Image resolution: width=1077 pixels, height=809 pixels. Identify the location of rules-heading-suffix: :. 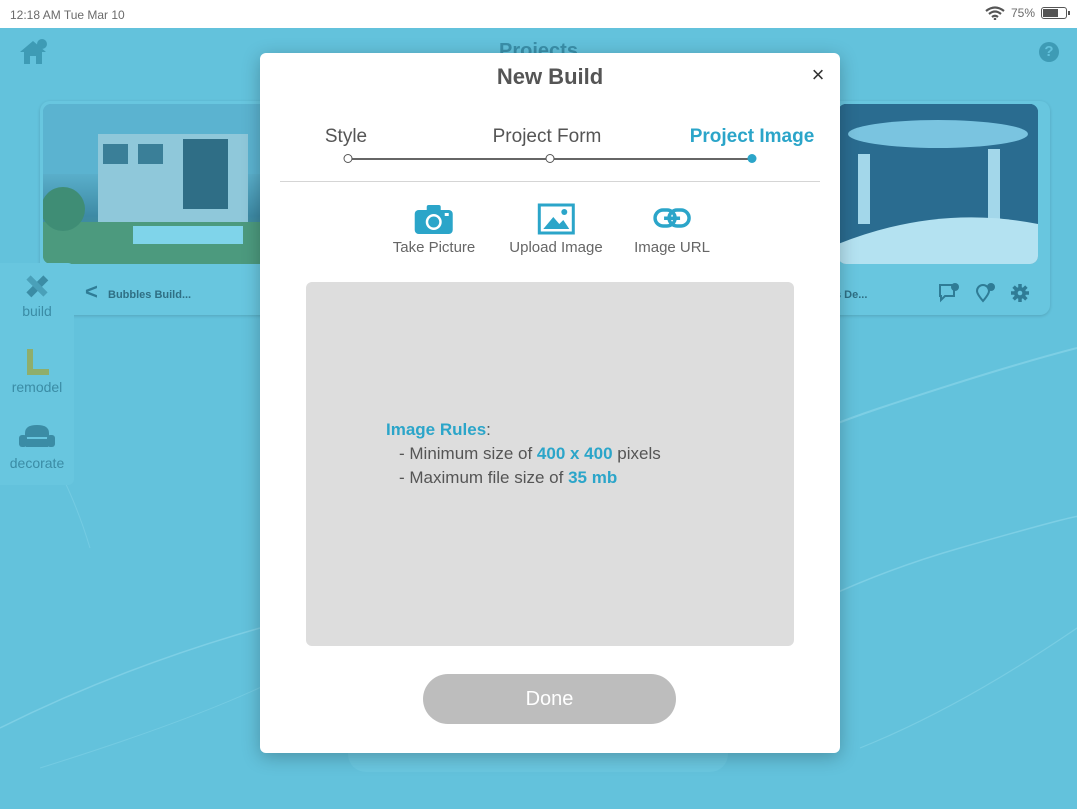
(488, 429).